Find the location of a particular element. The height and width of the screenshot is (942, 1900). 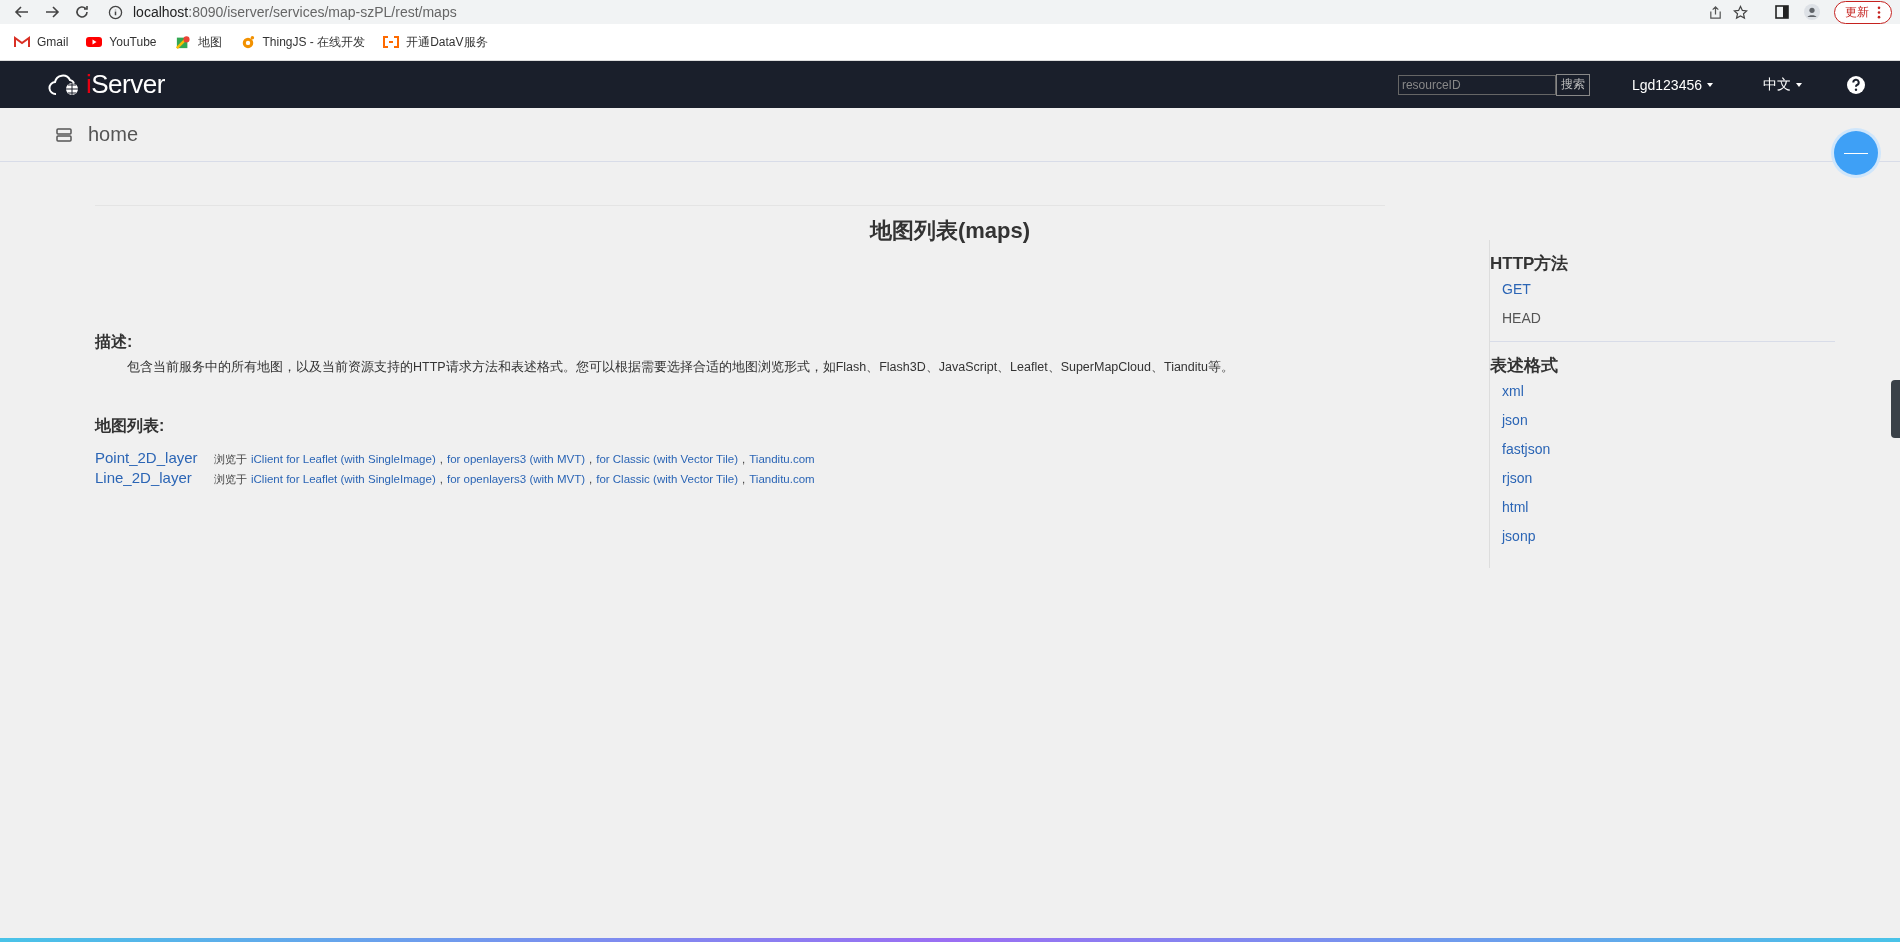

description-heading: 描述: is located at coordinates (114, 342).